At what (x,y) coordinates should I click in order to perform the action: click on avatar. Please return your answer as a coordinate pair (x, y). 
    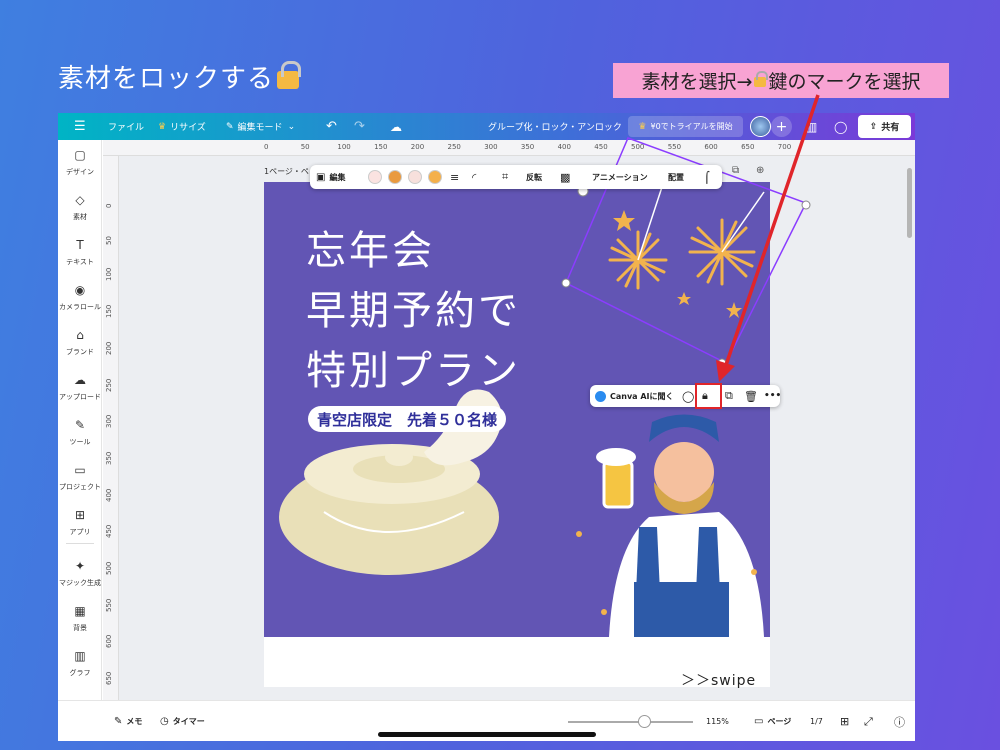
    Looking at the image, I should click on (760, 126).